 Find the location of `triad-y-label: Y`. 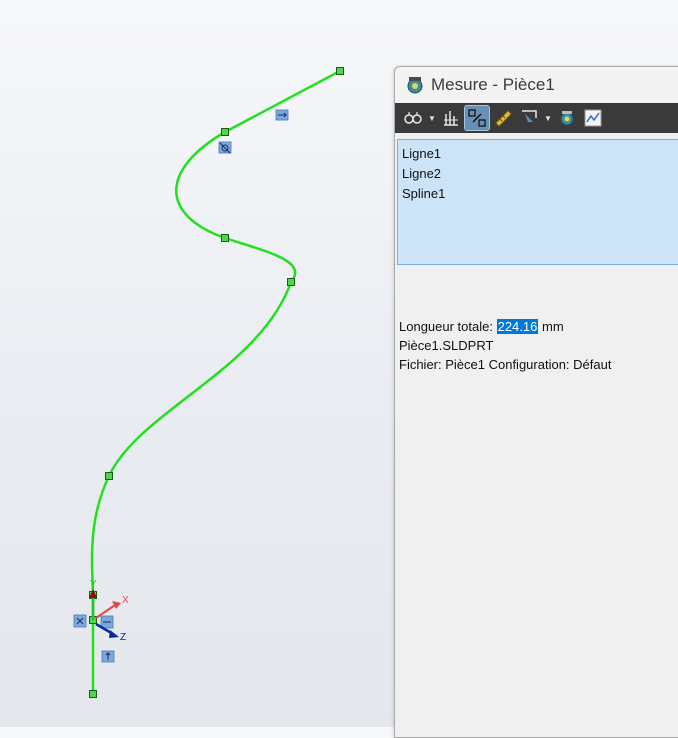

triad-y-label: Y is located at coordinates (93, 584).